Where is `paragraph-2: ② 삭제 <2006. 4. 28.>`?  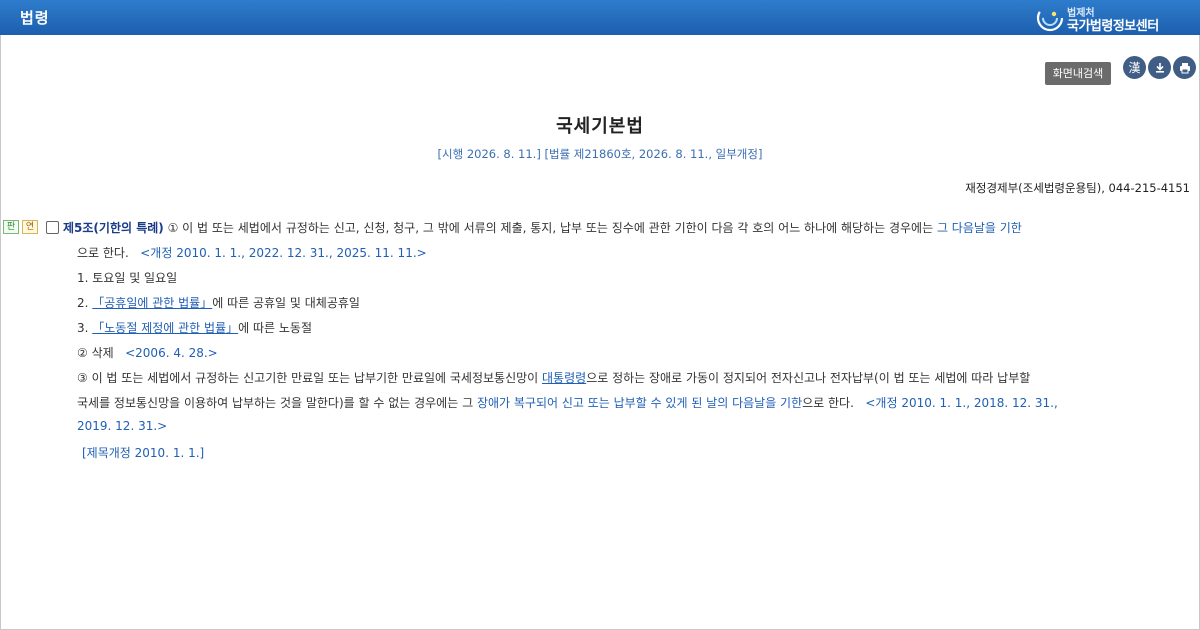 paragraph-2: ② 삭제 <2006. 4. 28.> is located at coordinates (147, 352).